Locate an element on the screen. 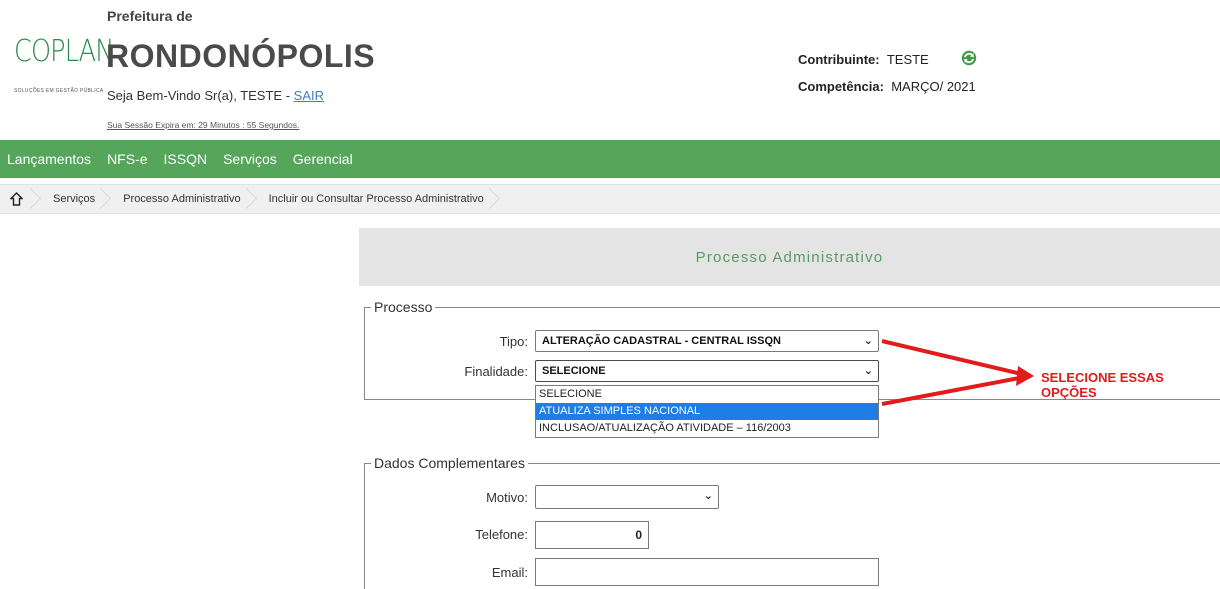  email-input is located at coordinates (707, 572).